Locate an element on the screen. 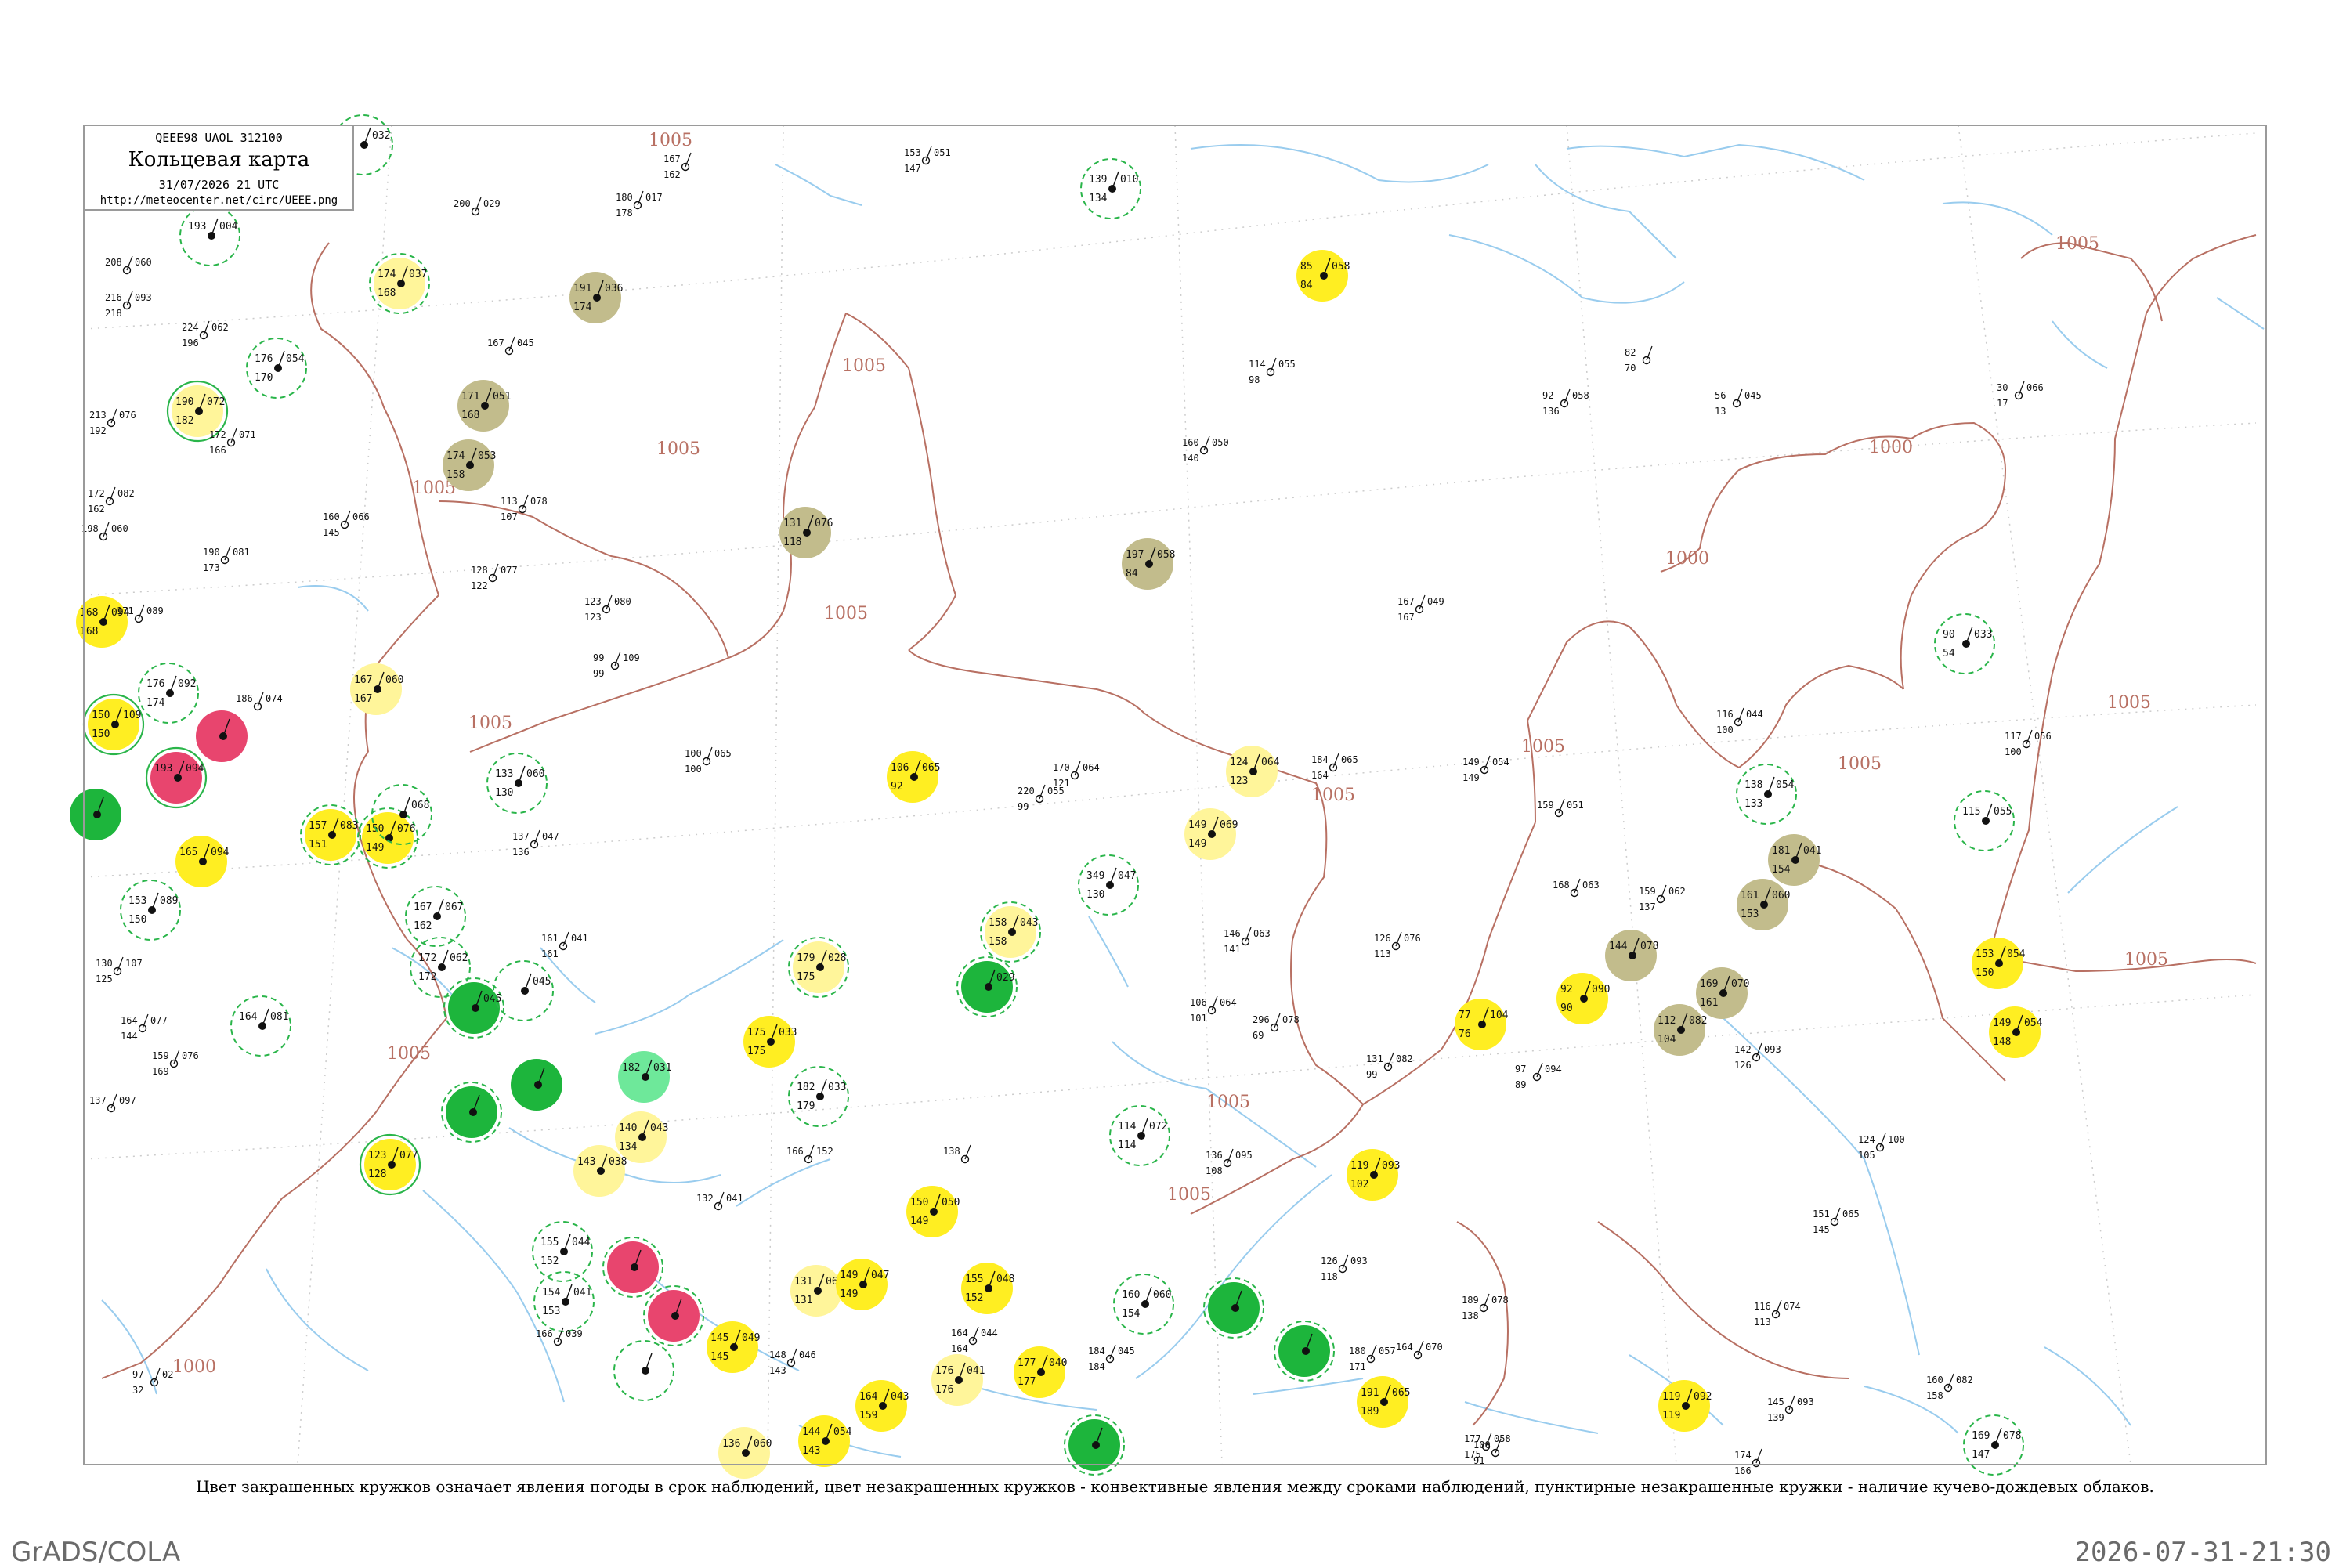 The height and width of the screenshot is (1568, 2350). station-temperature: 56 is located at coordinates (1721, 395).